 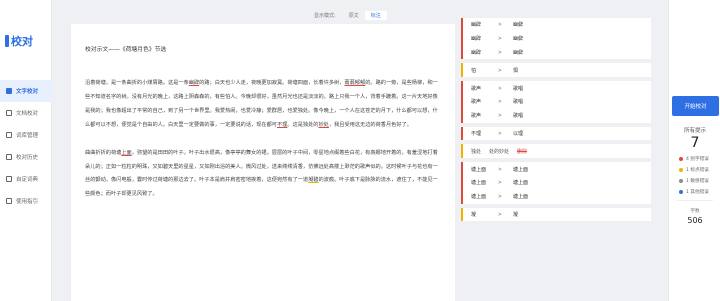 I want to click on sidebar-item: 校对历史, so click(x=26, y=157).